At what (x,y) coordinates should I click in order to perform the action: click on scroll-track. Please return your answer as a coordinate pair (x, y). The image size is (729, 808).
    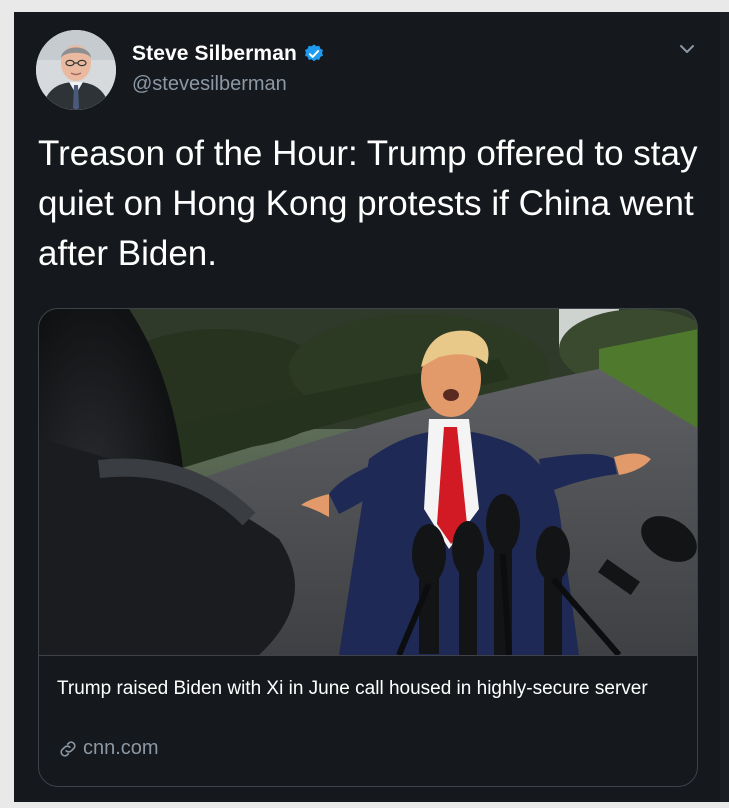
    Looking at the image, I should click on (724, 407).